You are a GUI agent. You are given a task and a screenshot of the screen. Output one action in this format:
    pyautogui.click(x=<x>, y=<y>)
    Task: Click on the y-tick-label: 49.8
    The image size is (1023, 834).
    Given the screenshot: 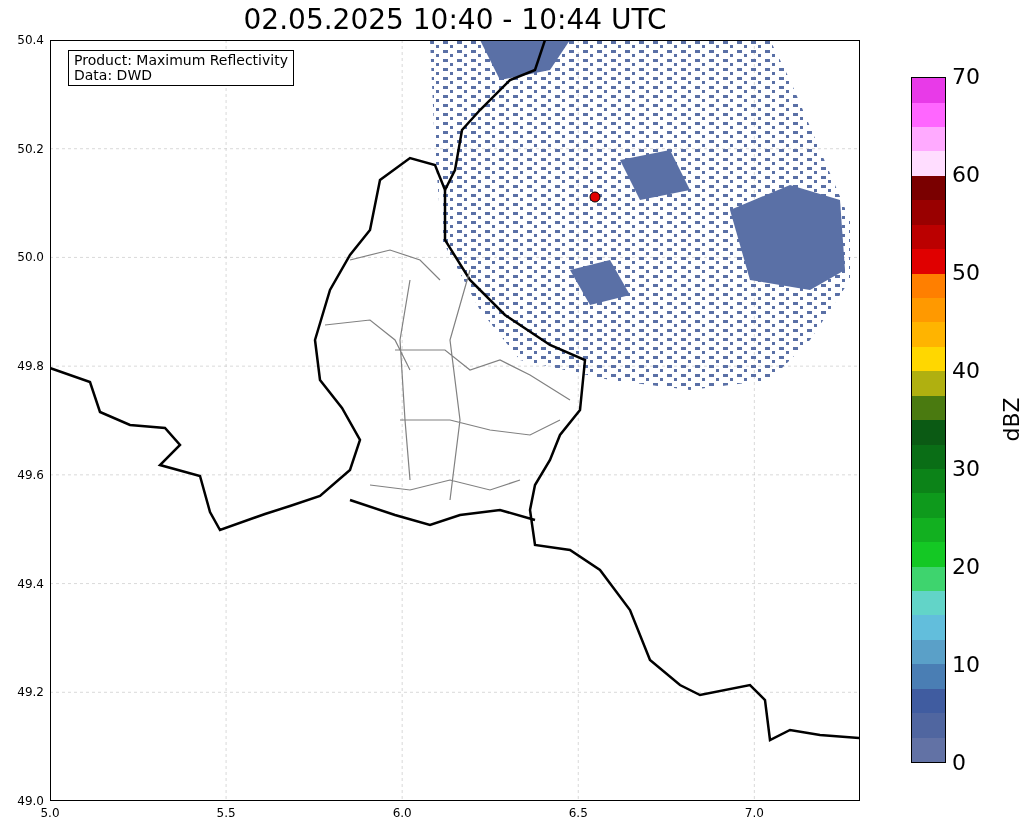 What is the action you would take?
    pyautogui.click(x=30, y=366)
    